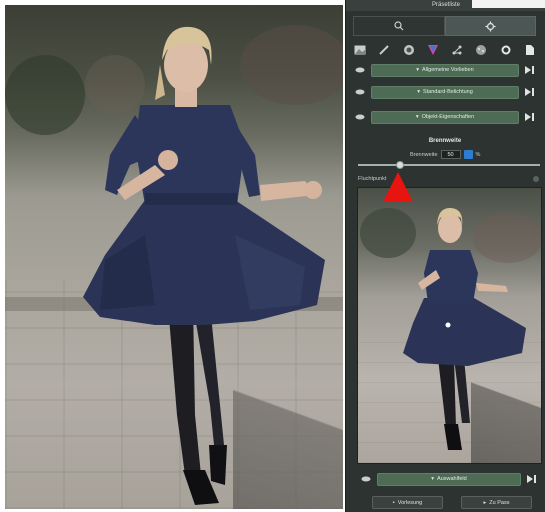  I want to click on search-icon, so click(399, 26).